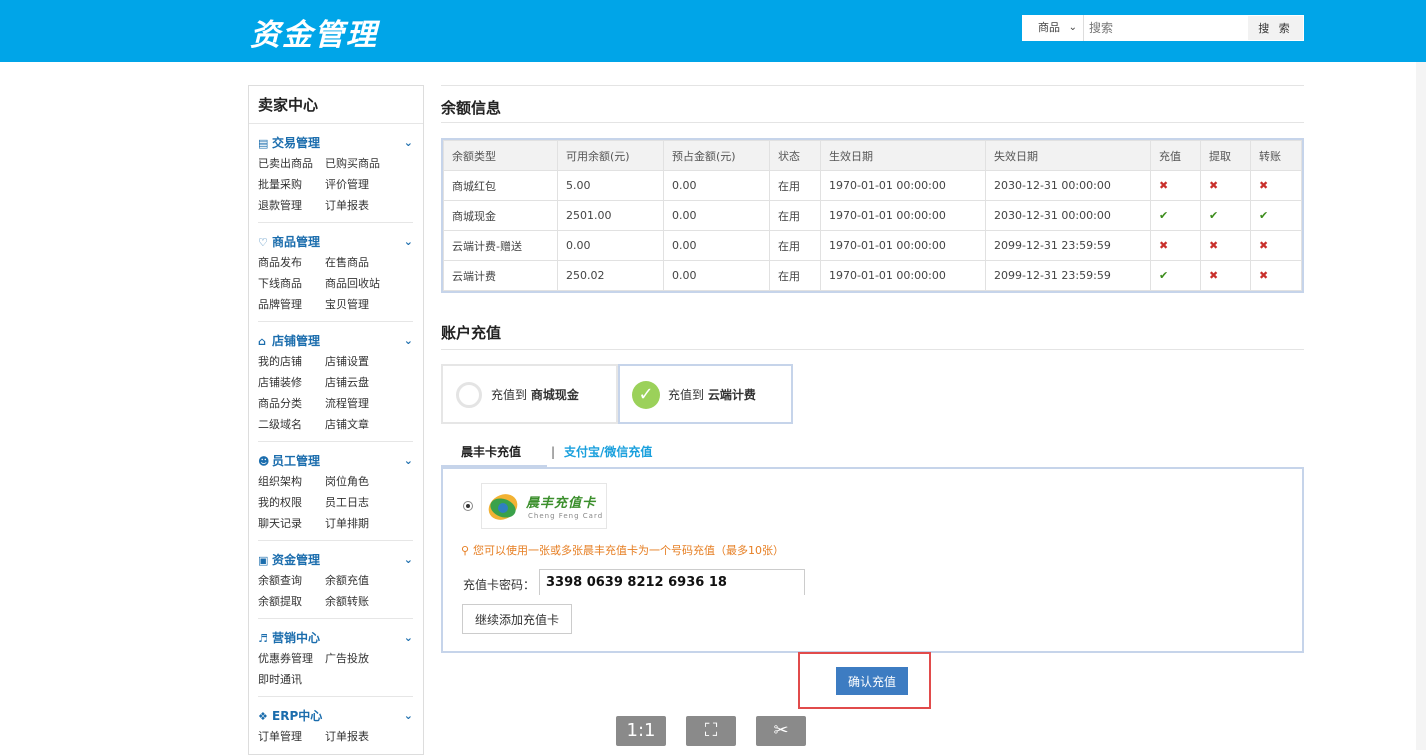 The height and width of the screenshot is (755, 1426). Describe the element at coordinates (263, 560) in the screenshot. I see `money-icon: ▣` at that location.